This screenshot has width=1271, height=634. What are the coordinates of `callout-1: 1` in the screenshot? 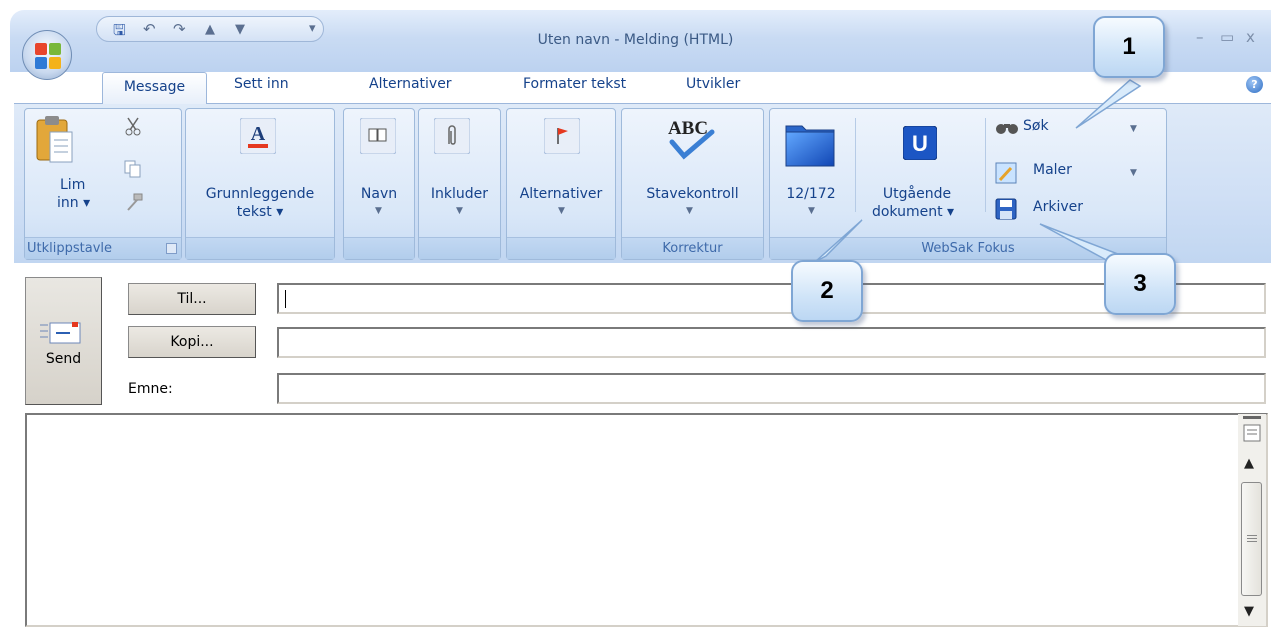 It's located at (1129, 47).